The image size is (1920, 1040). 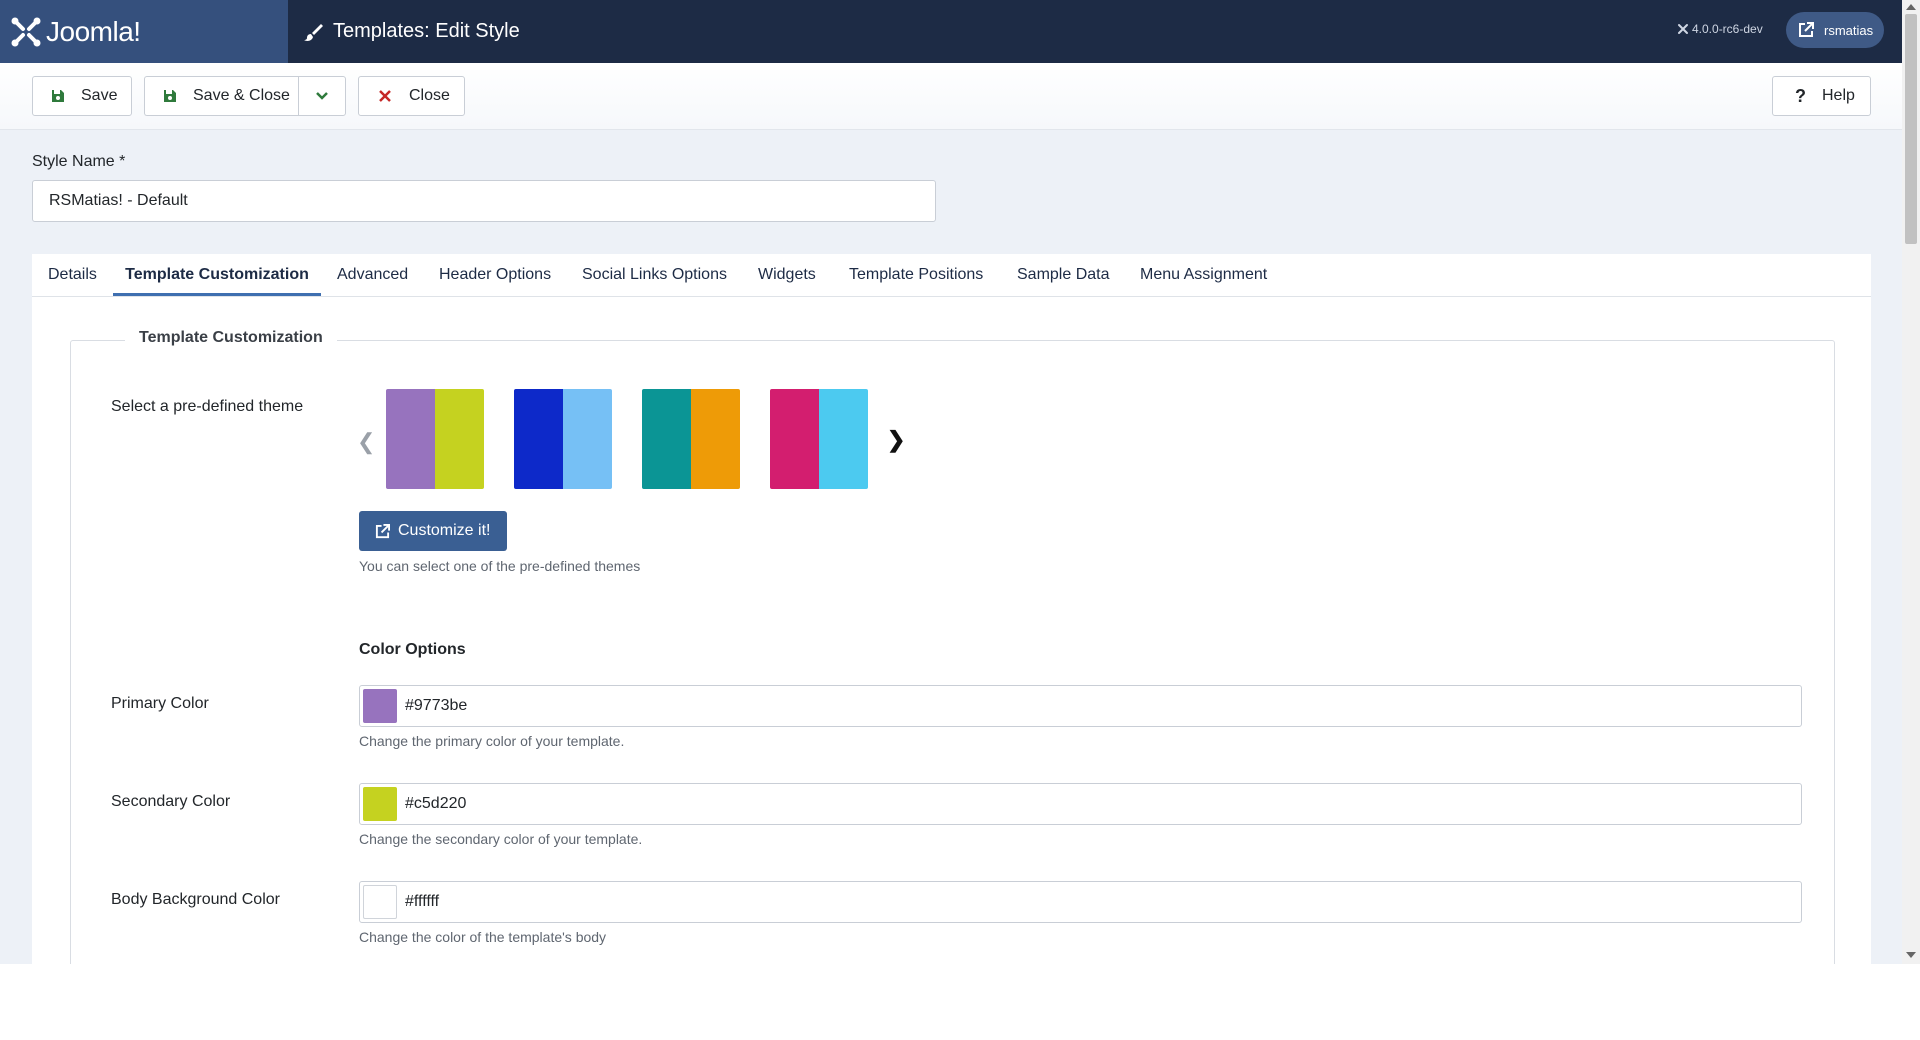 What do you see at coordinates (495, 275) in the screenshot?
I see `tab-header-options: Header Options` at bounding box center [495, 275].